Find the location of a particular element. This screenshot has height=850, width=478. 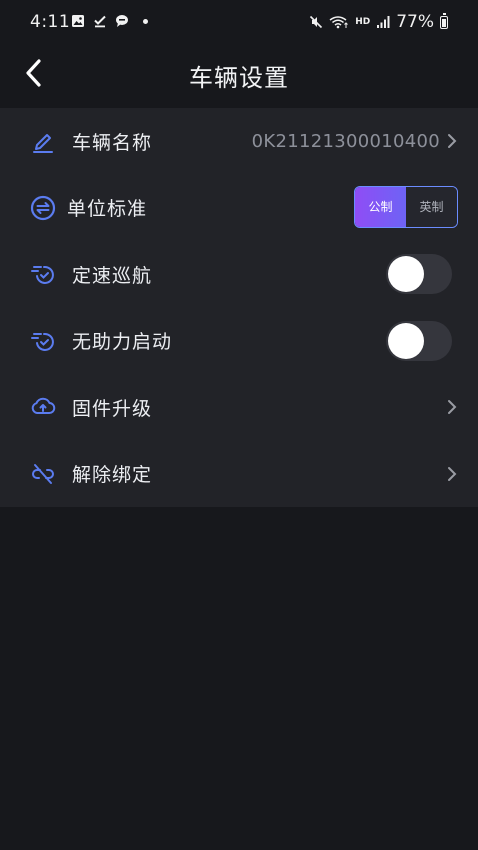

cloud-upload-icon is located at coordinates (43, 407).